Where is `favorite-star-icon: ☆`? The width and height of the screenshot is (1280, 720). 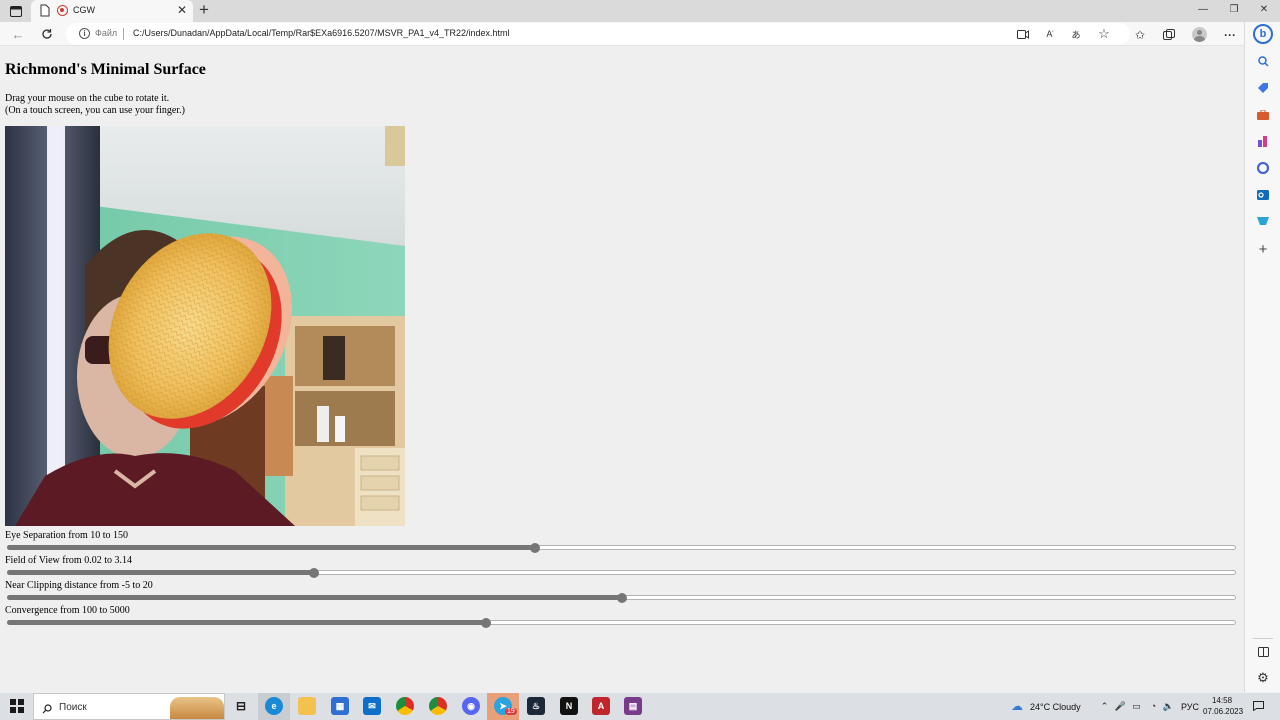 favorite-star-icon: ☆ is located at coordinates (1104, 33).